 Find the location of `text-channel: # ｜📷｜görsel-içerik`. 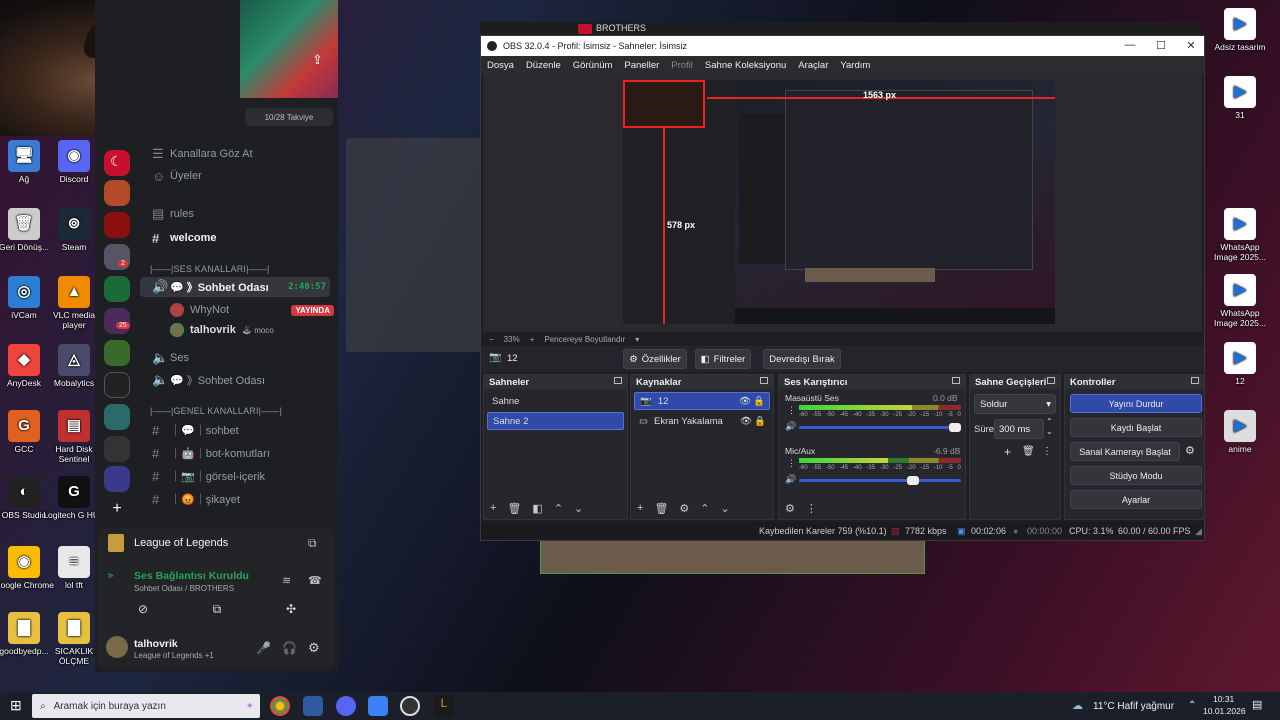

text-channel: # ｜📷｜görsel-içerik is located at coordinates (235, 476).